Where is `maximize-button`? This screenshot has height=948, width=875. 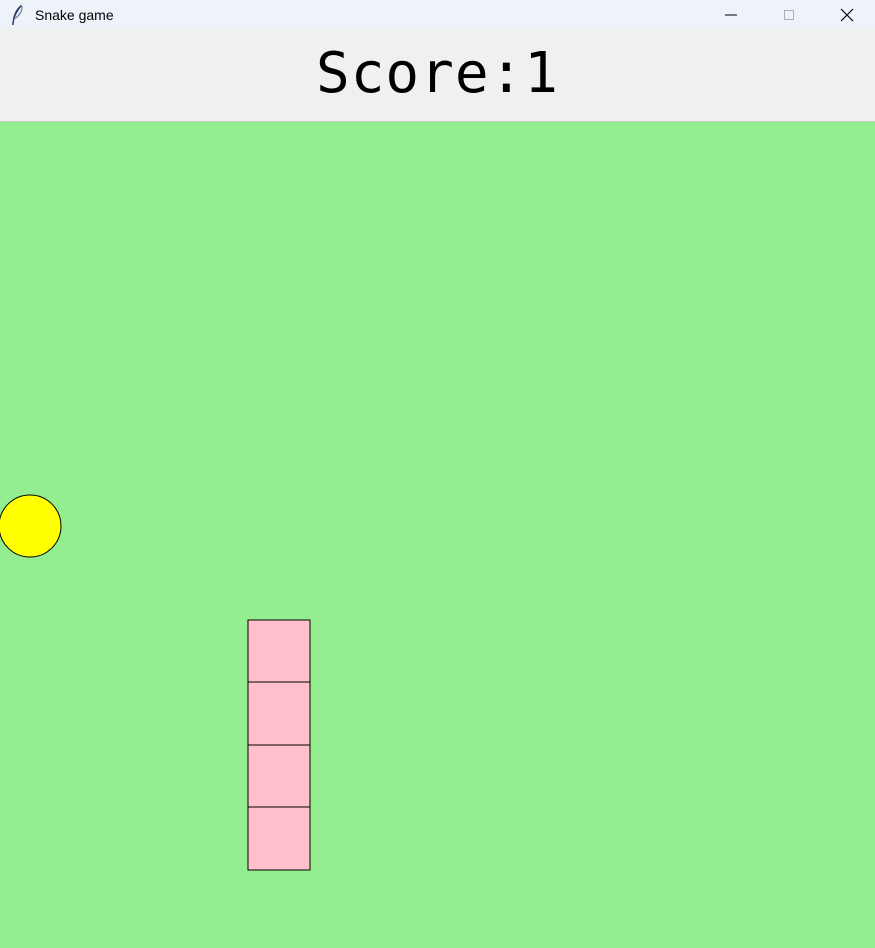 maximize-button is located at coordinates (789, 15).